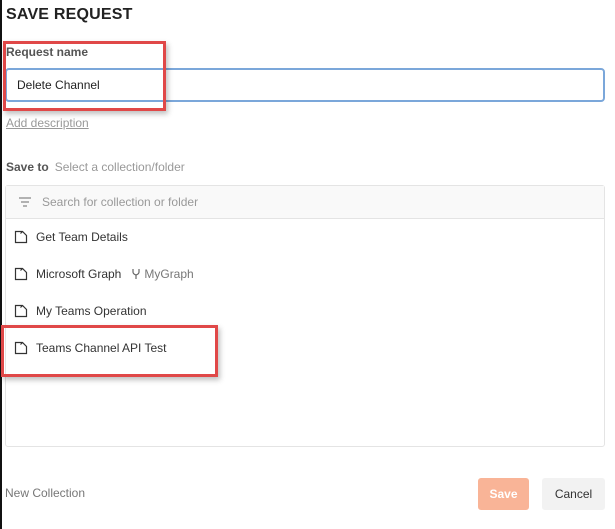 The image size is (615, 529). I want to click on cancel-button: Cancel, so click(573, 494).